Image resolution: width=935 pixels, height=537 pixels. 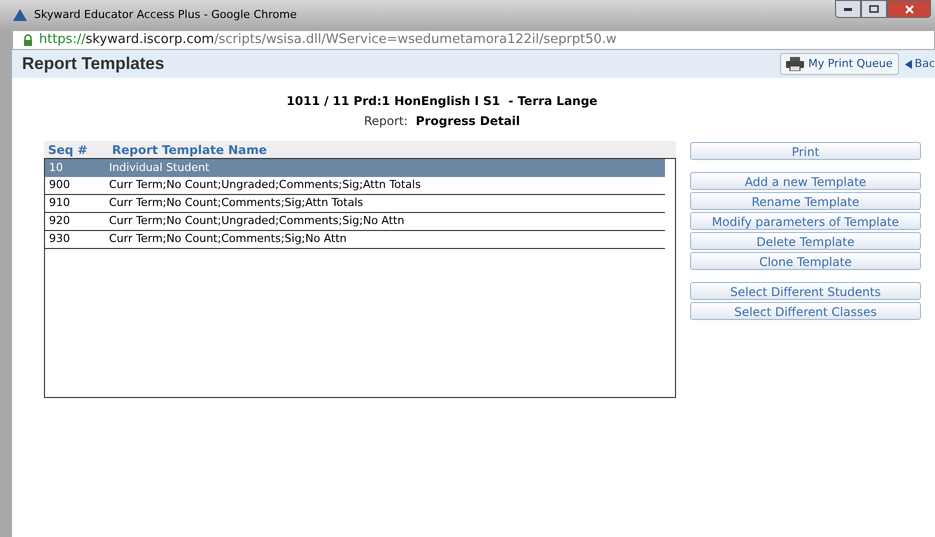 What do you see at coordinates (68, 150) in the screenshot?
I see `column-header: Seq #` at bounding box center [68, 150].